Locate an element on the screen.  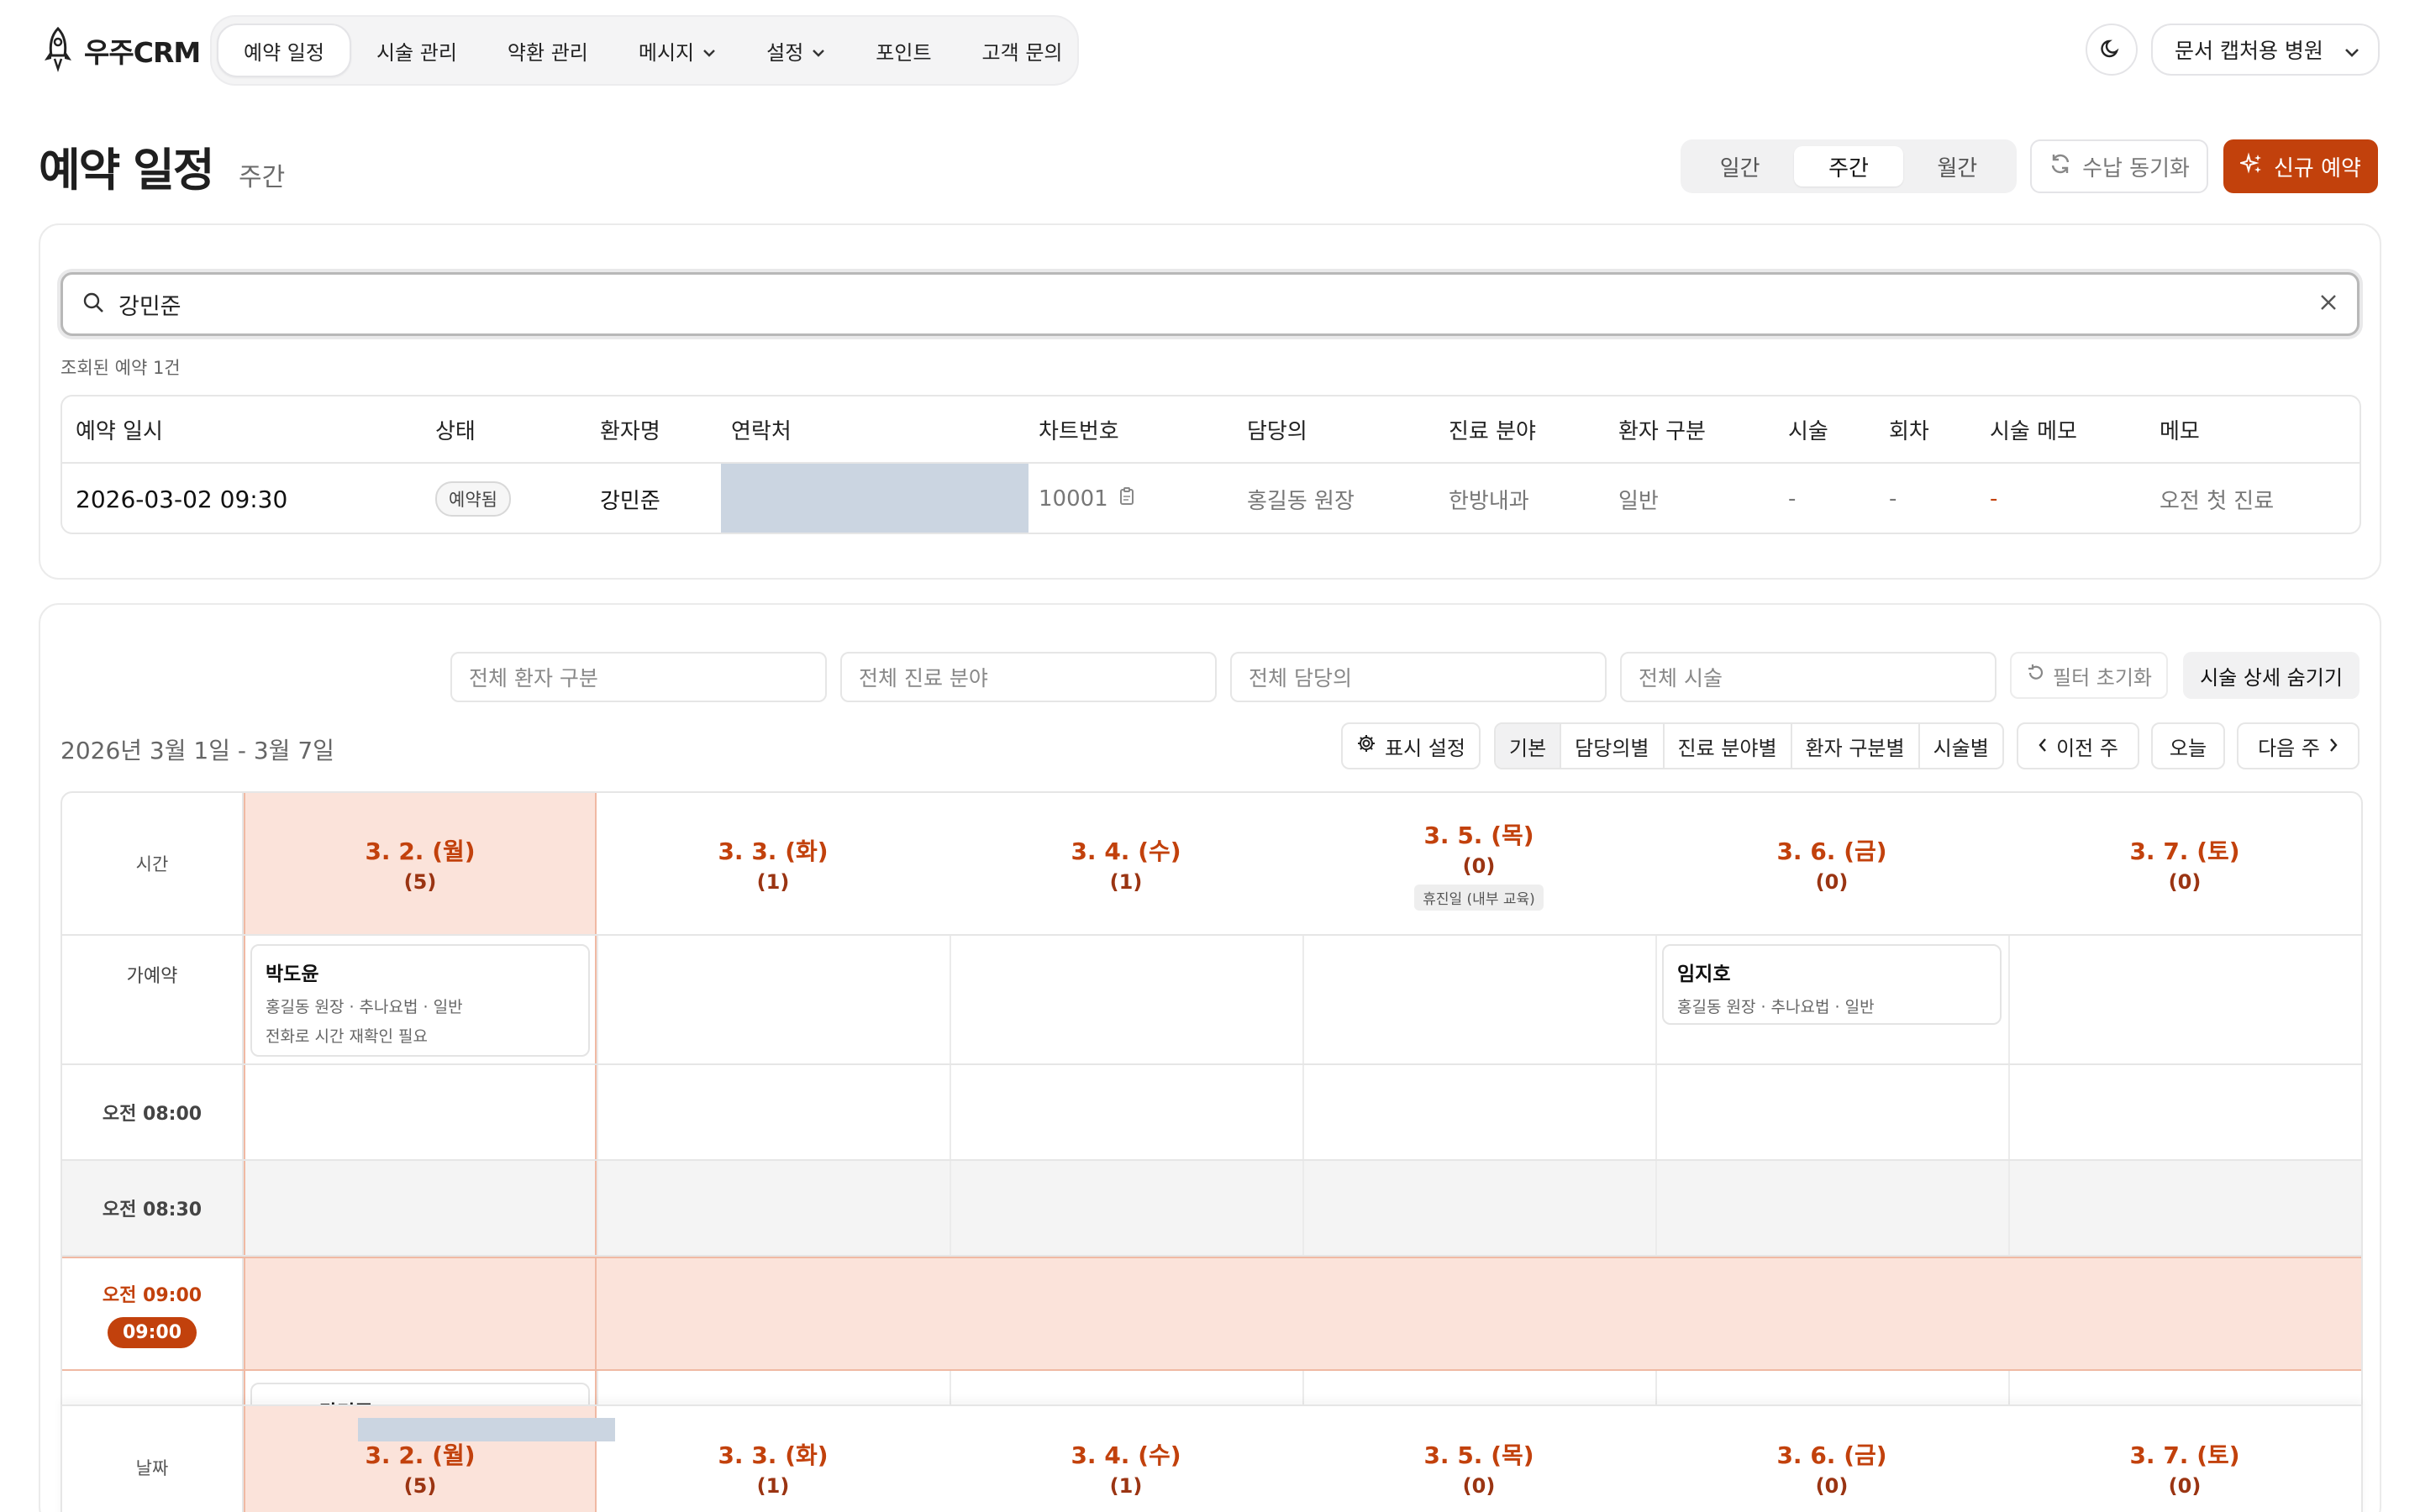
clear-icon is located at coordinates (2328, 304).